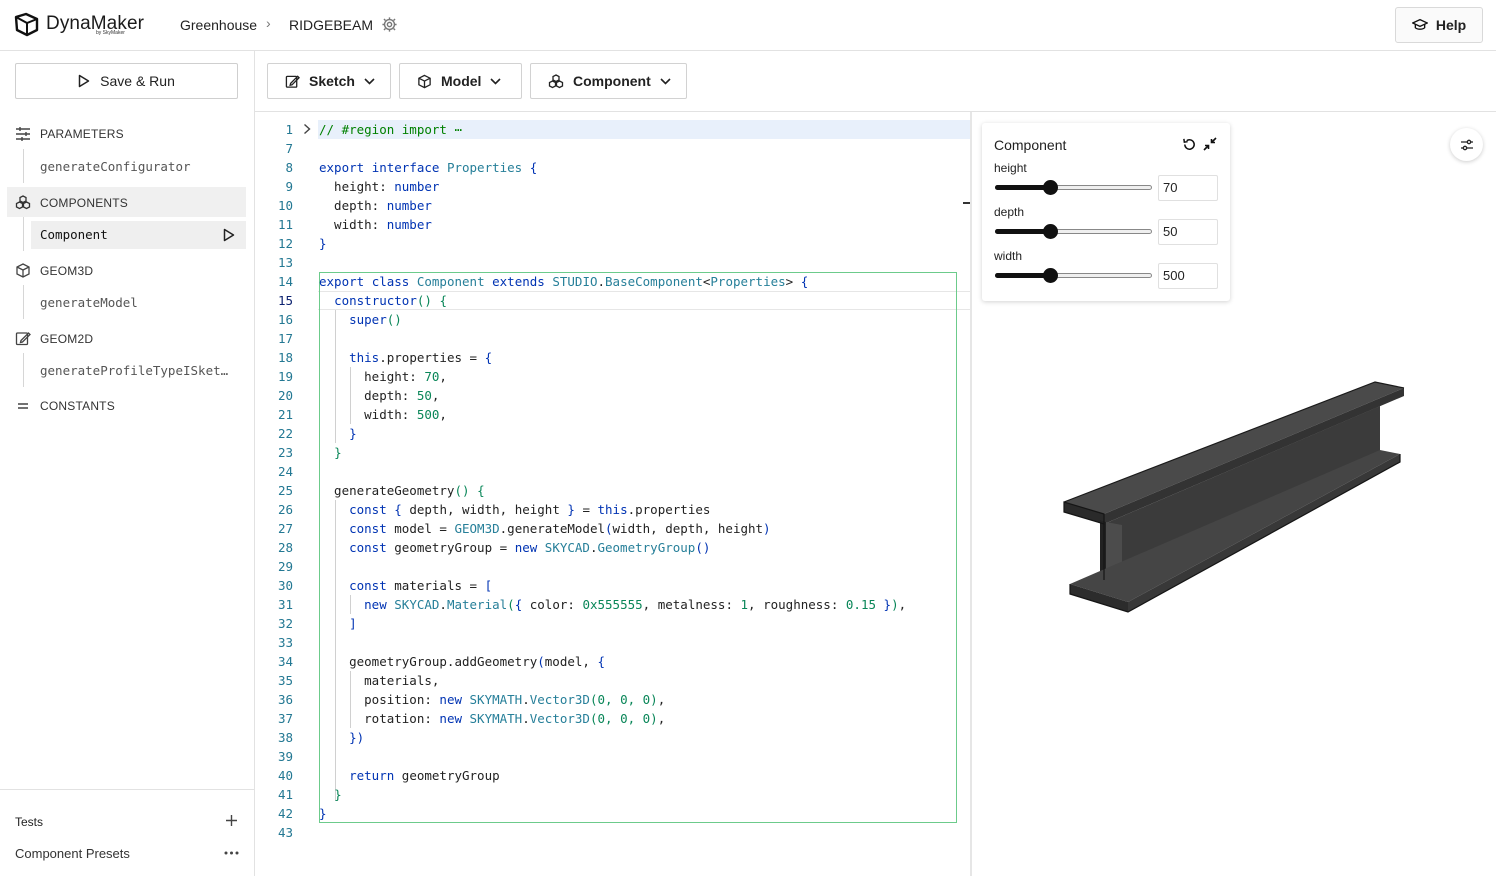 This screenshot has height=876, width=1496. What do you see at coordinates (1010, 168) in the screenshot?
I see `param-label-height: height` at bounding box center [1010, 168].